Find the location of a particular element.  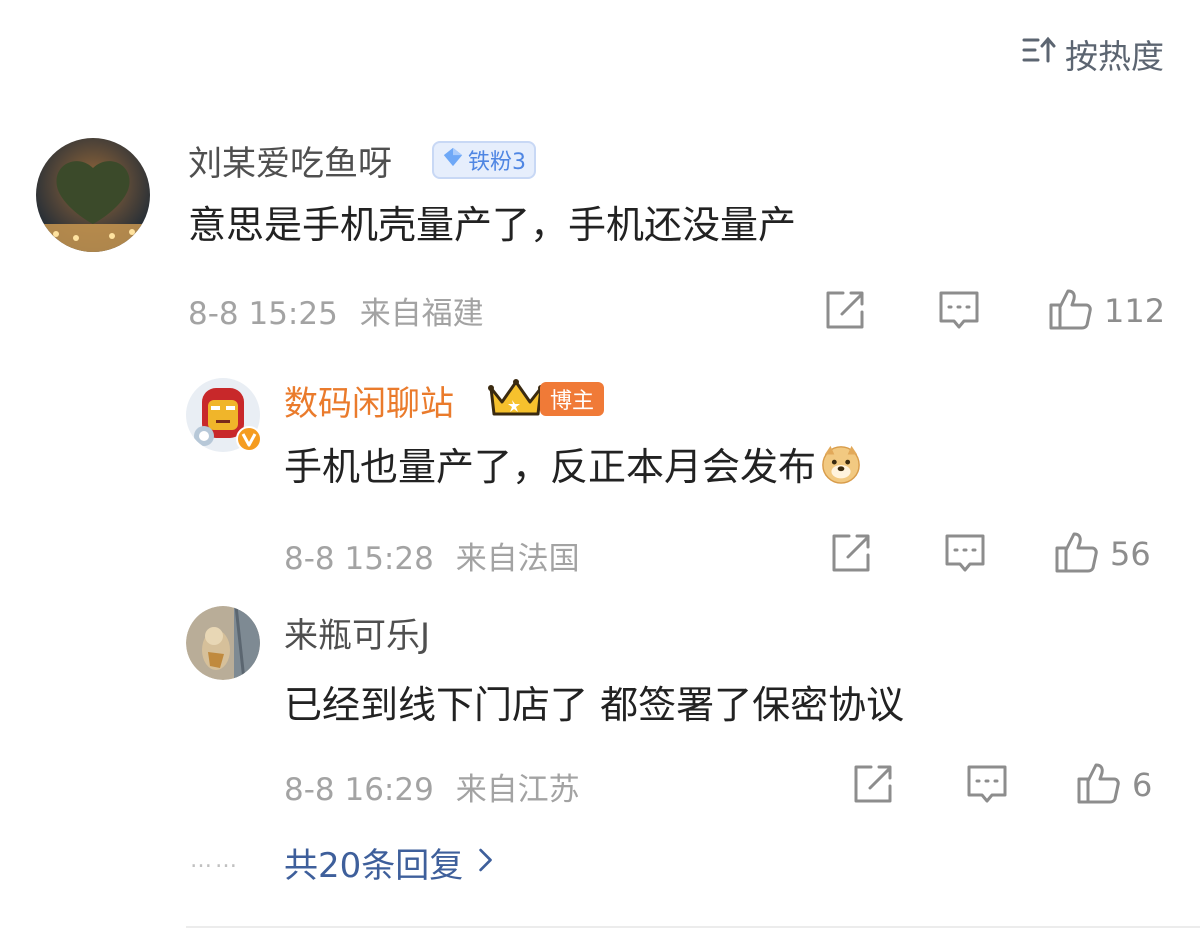

divider is located at coordinates (693, 927).